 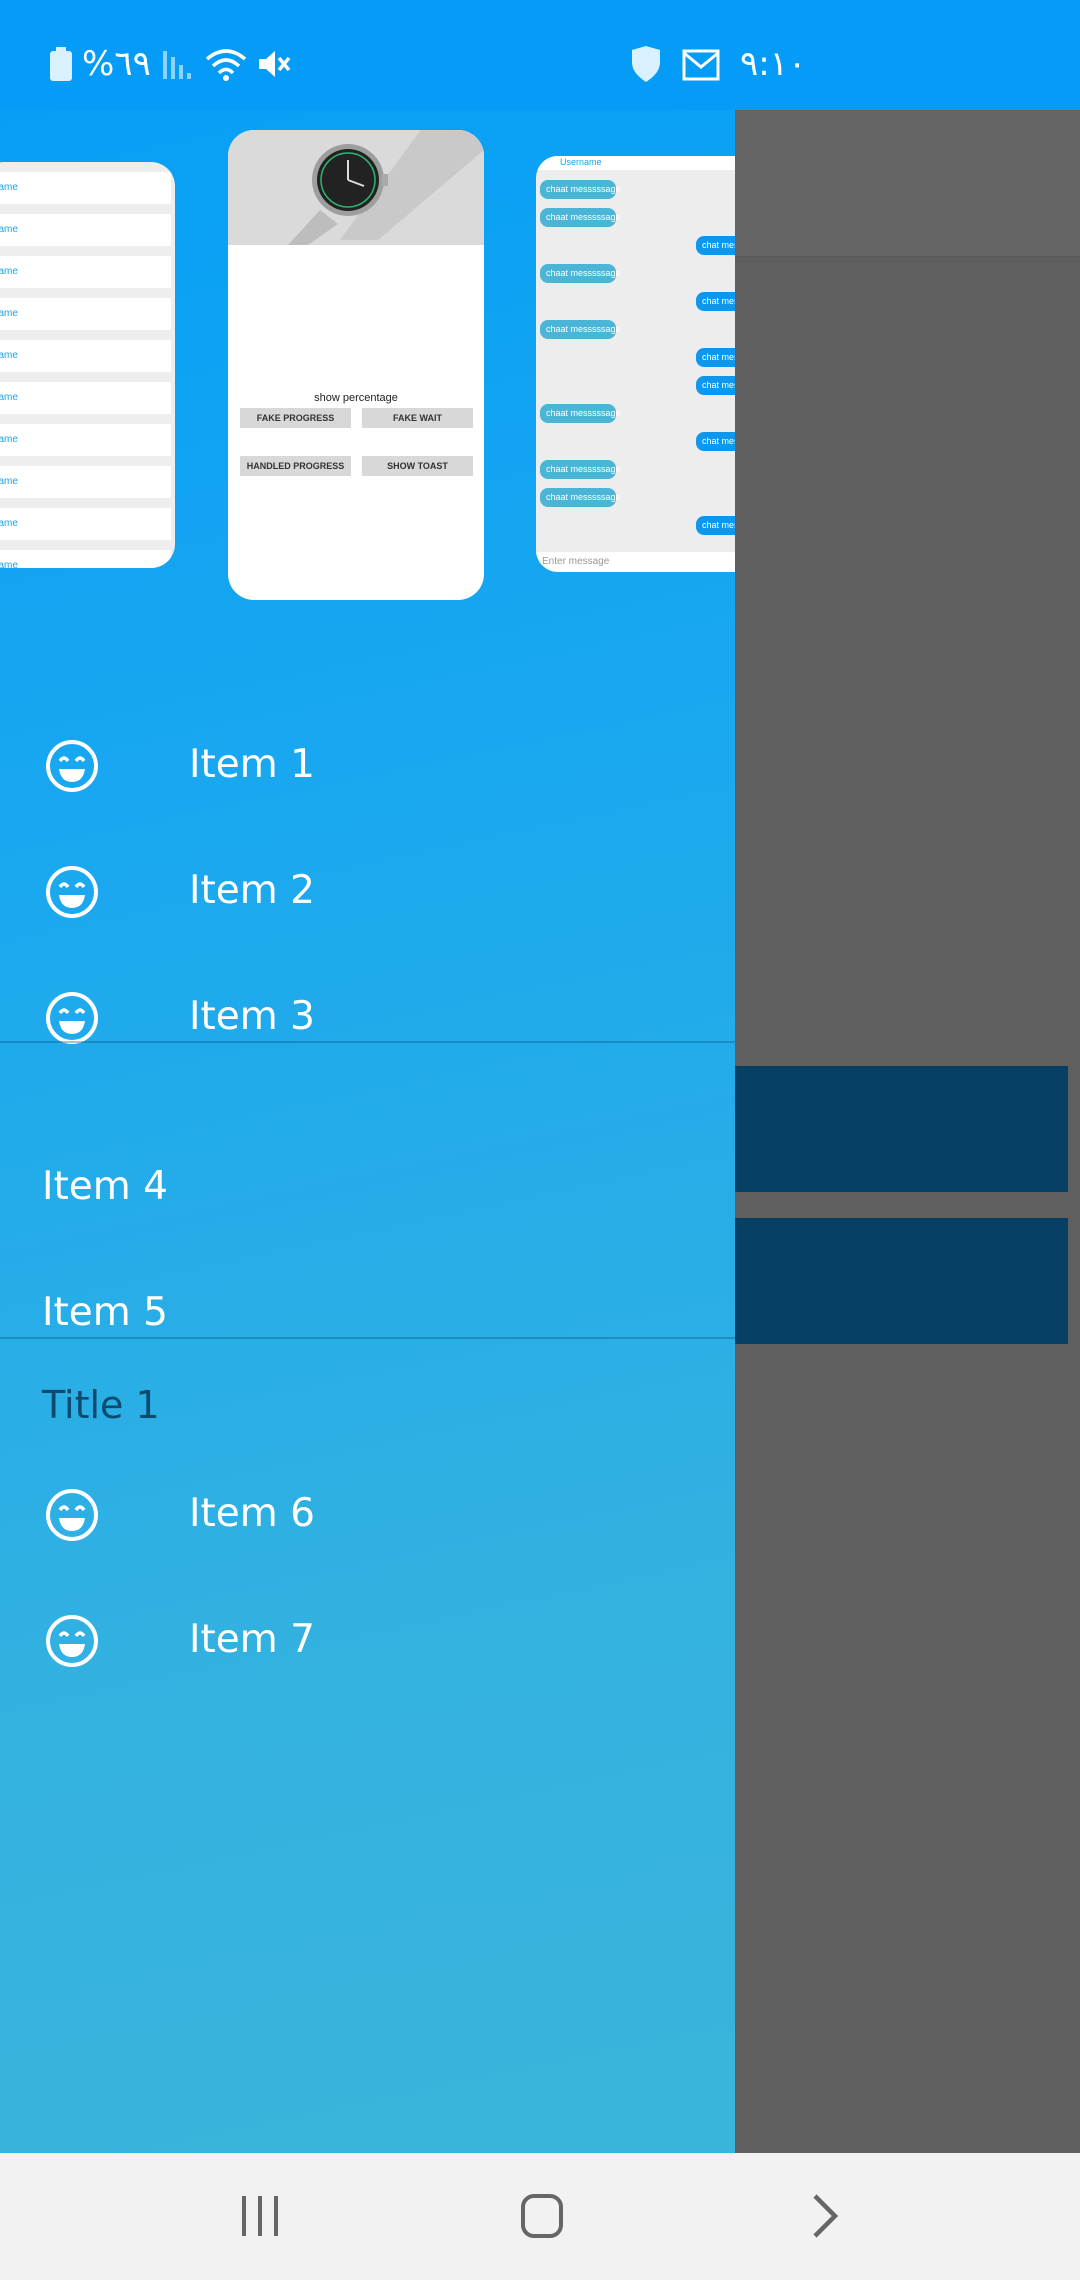 I want to click on show-toast-button: SHOW TOAST, so click(x=417, y=466).